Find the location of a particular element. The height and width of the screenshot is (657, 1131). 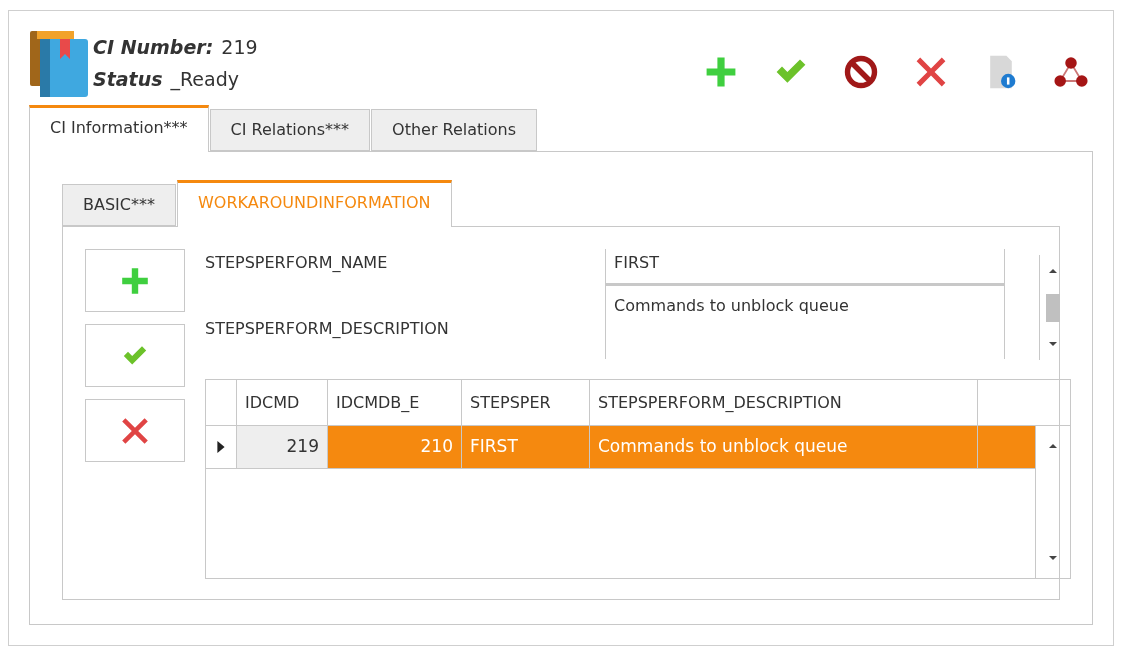

tab: CI Information*** is located at coordinates (119, 128).